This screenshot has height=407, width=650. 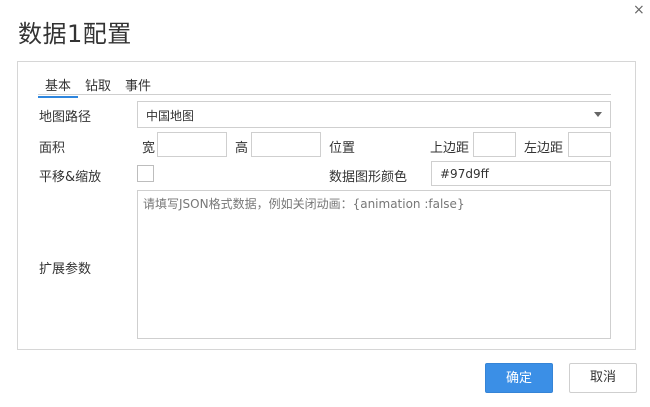 What do you see at coordinates (286, 144) in the screenshot?
I see `height-input` at bounding box center [286, 144].